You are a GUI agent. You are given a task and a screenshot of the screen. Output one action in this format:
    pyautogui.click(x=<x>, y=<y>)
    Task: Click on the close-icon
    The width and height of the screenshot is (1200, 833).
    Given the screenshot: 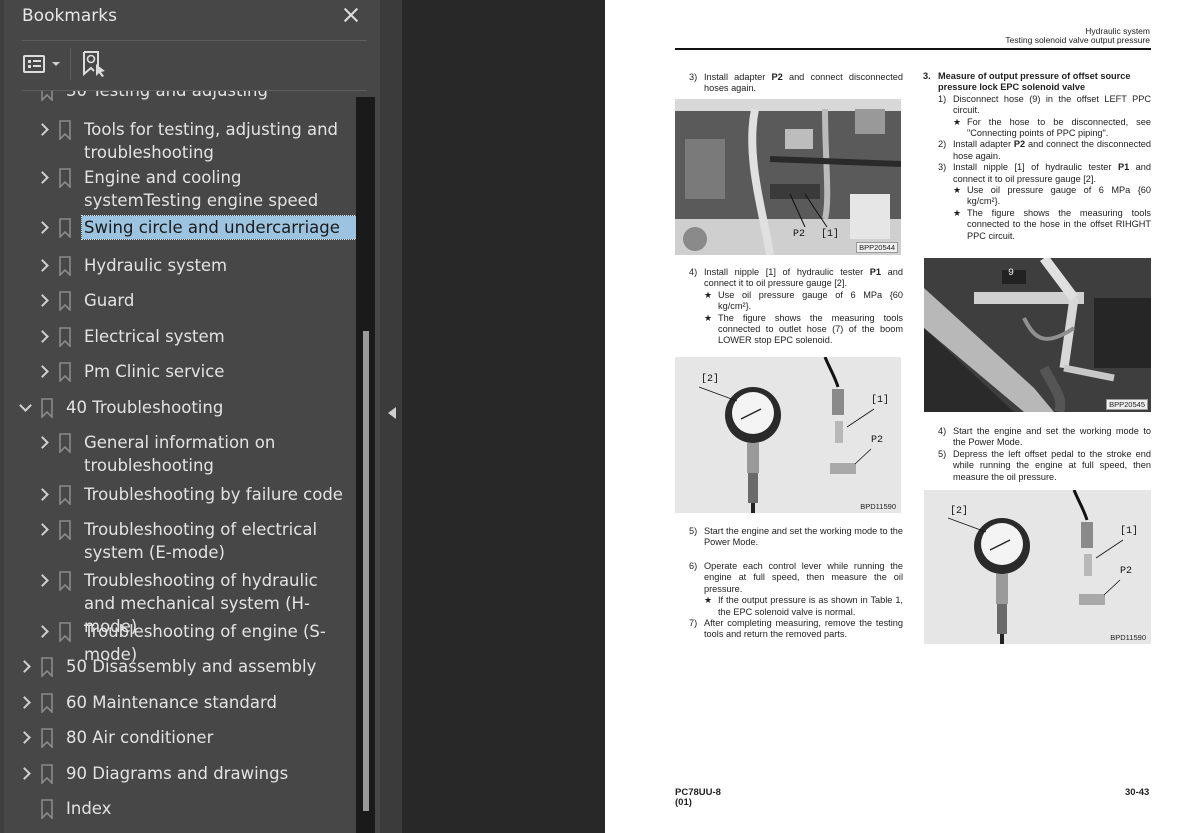 What is the action you would take?
    pyautogui.click(x=351, y=15)
    